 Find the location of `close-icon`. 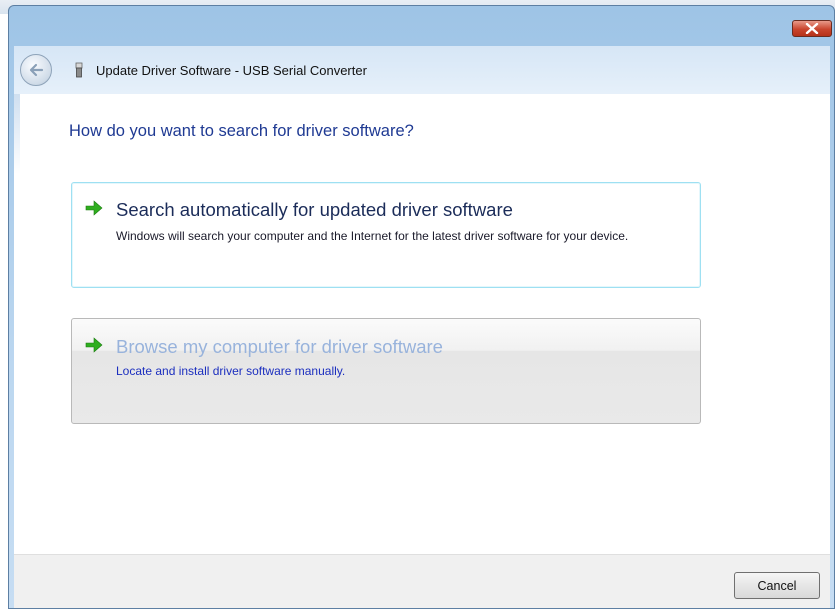

close-icon is located at coordinates (812, 28).